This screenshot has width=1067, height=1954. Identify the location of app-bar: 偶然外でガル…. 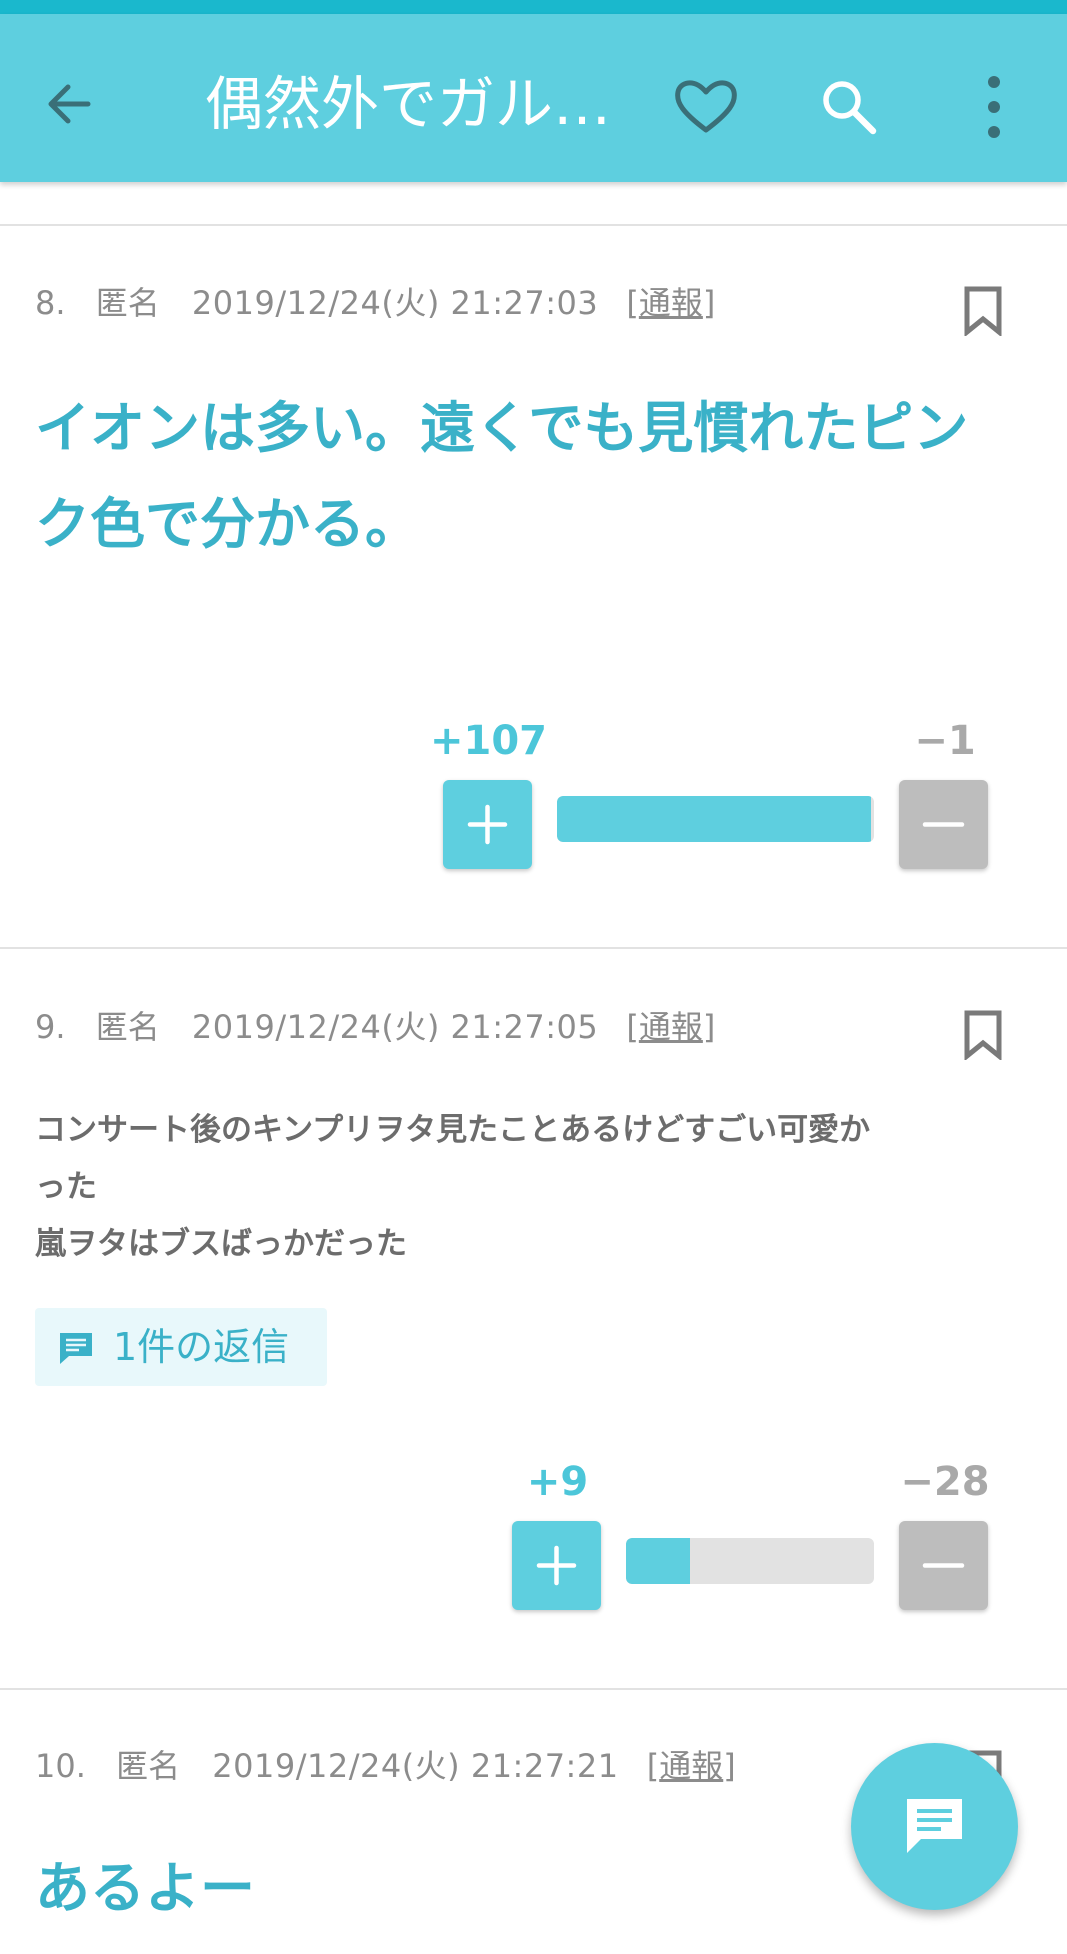
(533, 98).